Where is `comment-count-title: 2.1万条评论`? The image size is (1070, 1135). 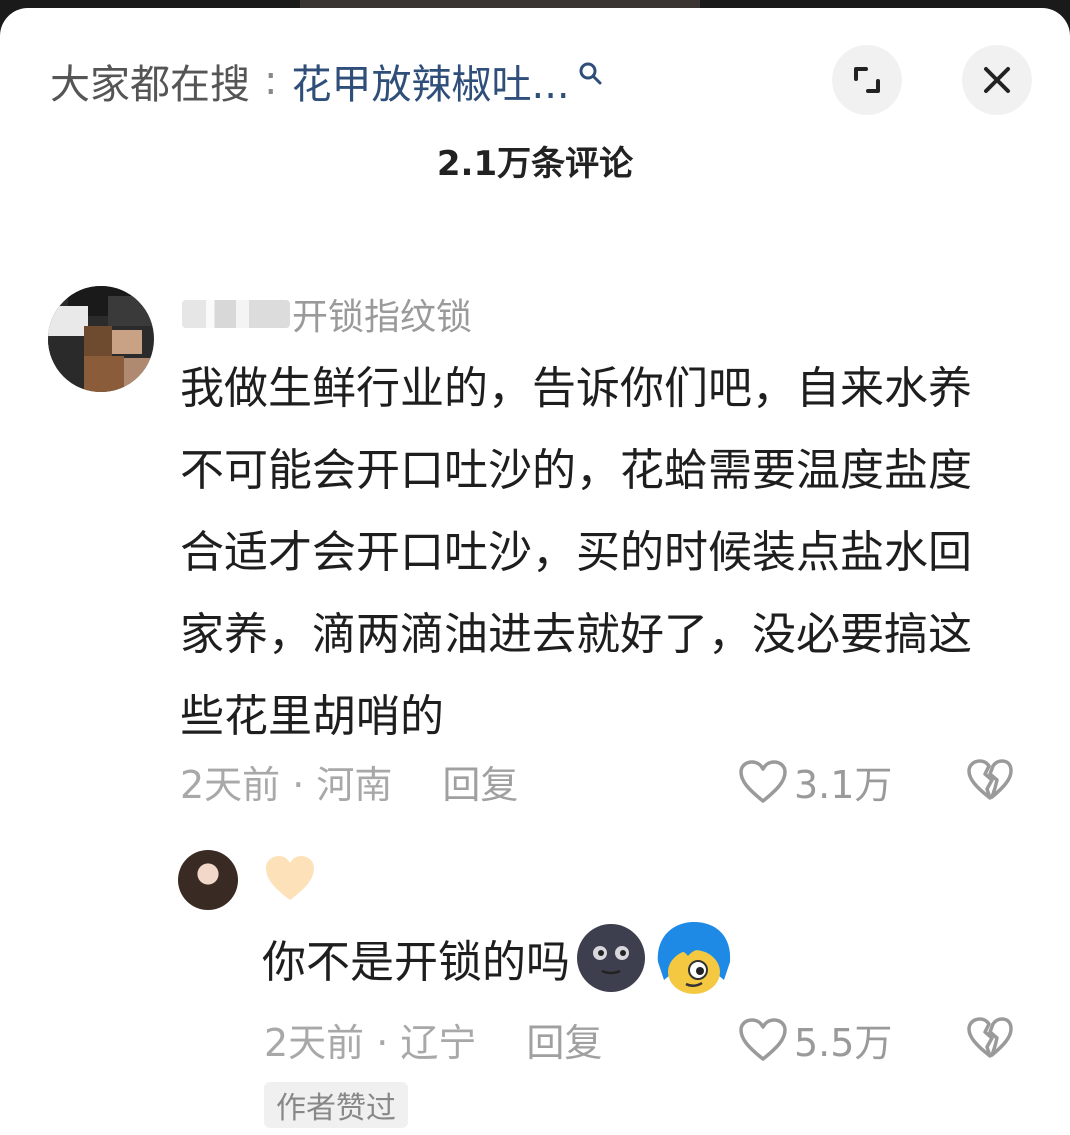 comment-count-title: 2.1万条评论 is located at coordinates (535, 164).